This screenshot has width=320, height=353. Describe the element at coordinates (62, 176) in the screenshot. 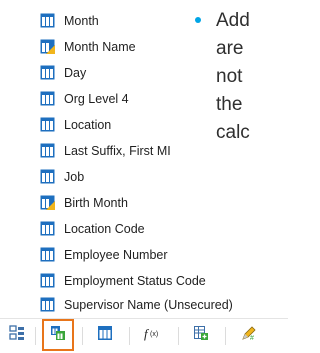

I see `field-item-job: Job` at that location.